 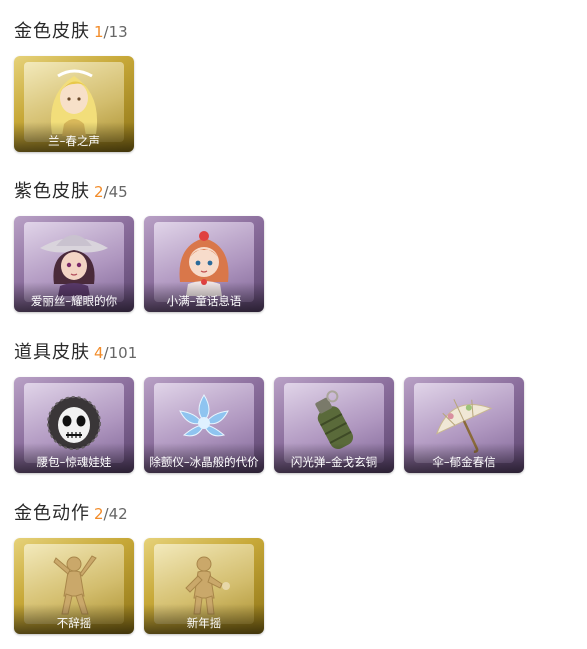 What do you see at coordinates (74, 137) in the screenshot?
I see `card-label: 兰–春之声` at bounding box center [74, 137].